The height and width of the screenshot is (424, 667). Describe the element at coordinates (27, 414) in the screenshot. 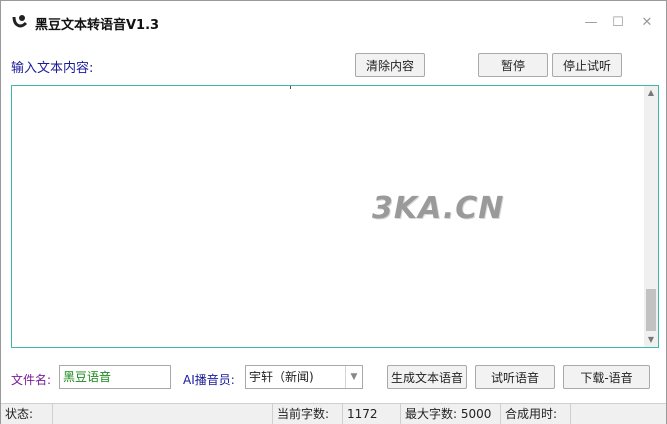

I see `status-label: 状态:` at that location.